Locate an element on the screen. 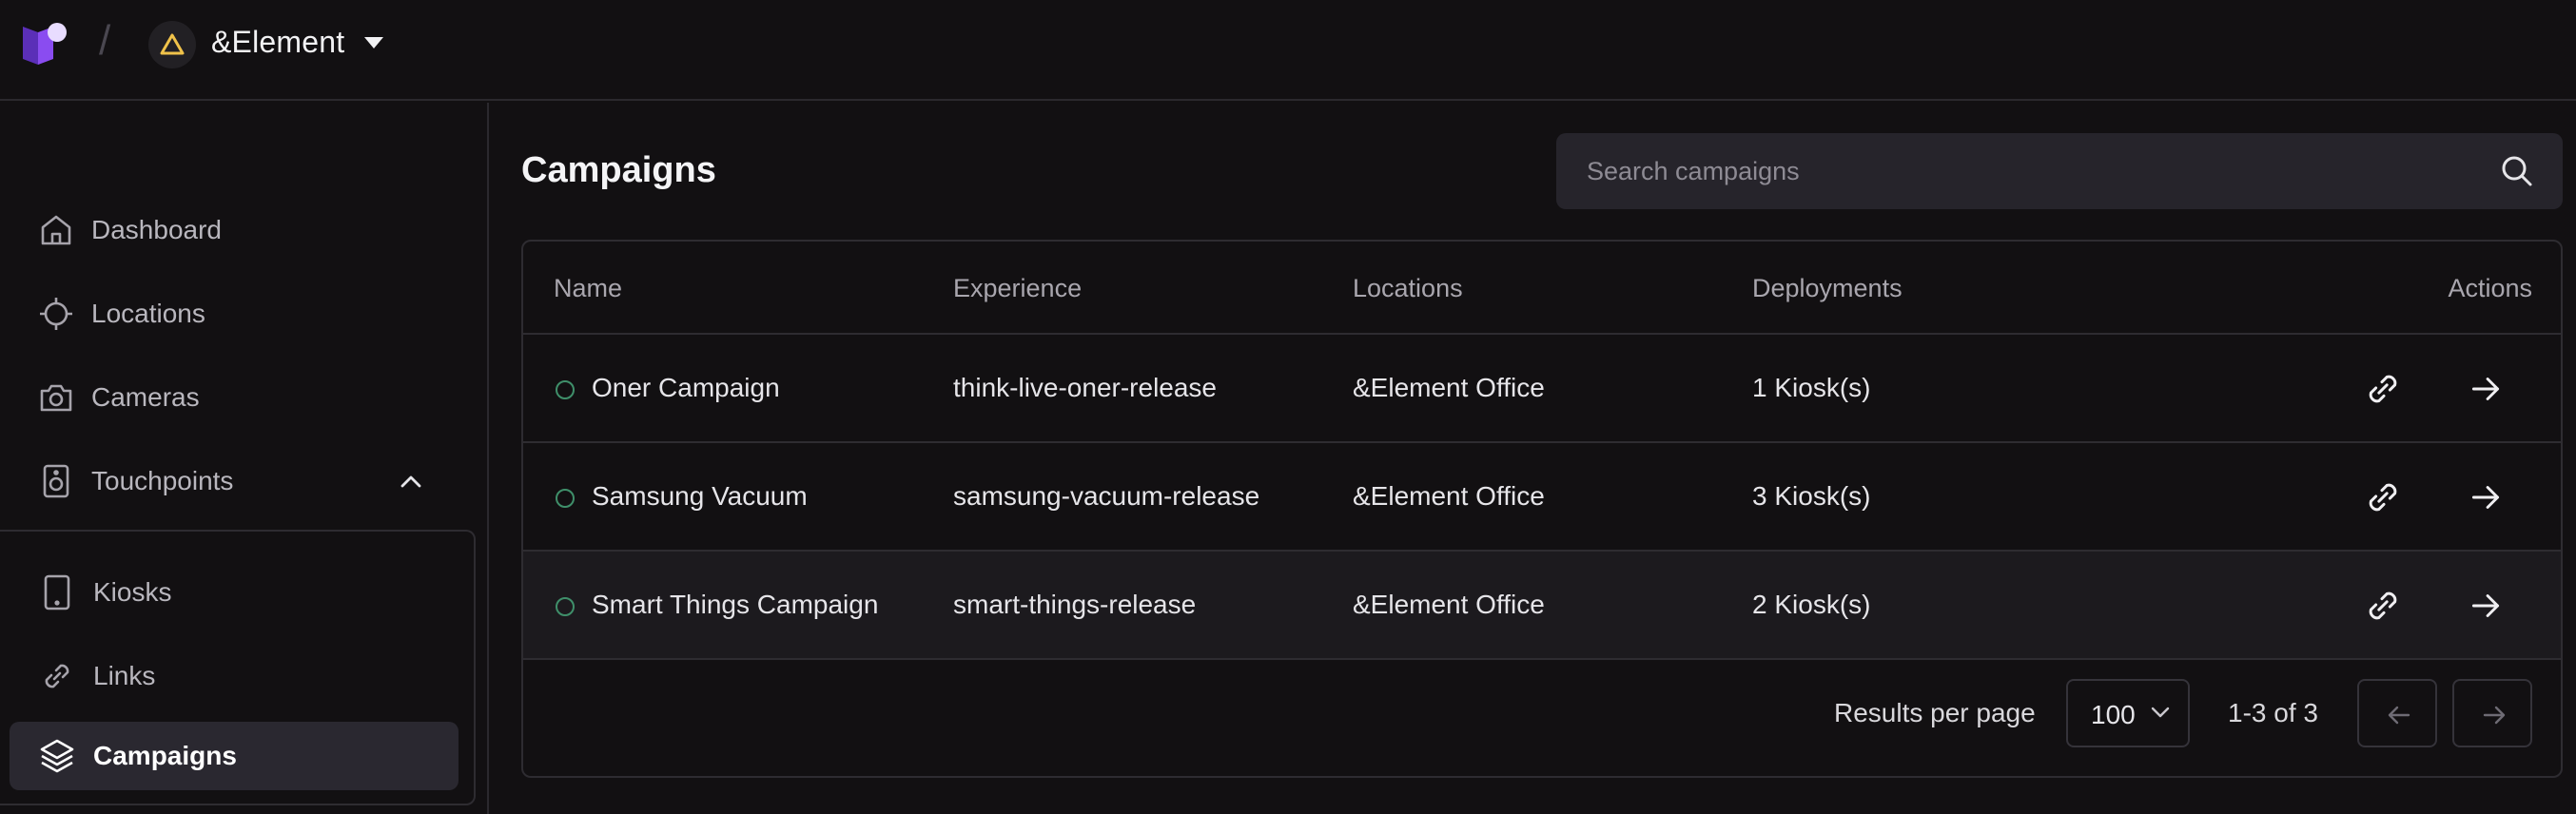 This screenshot has height=814, width=2576. top-bar: / &Element is located at coordinates (1288, 50).